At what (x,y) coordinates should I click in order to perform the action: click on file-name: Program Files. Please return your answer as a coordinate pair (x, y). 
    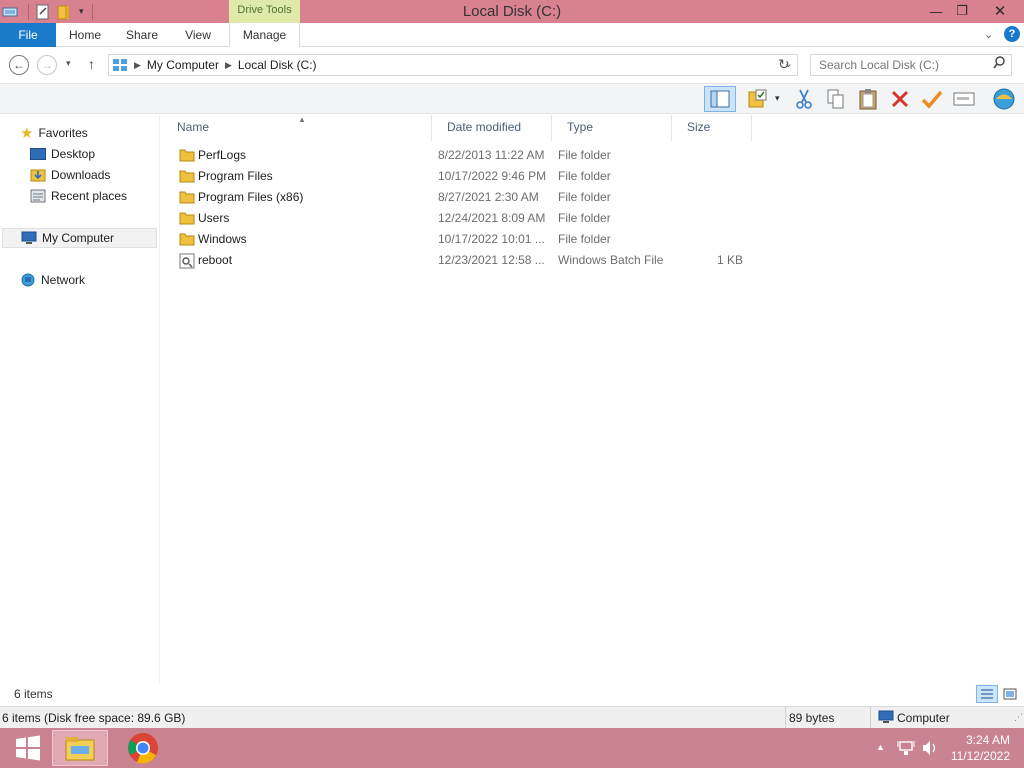
    Looking at the image, I should click on (235, 176).